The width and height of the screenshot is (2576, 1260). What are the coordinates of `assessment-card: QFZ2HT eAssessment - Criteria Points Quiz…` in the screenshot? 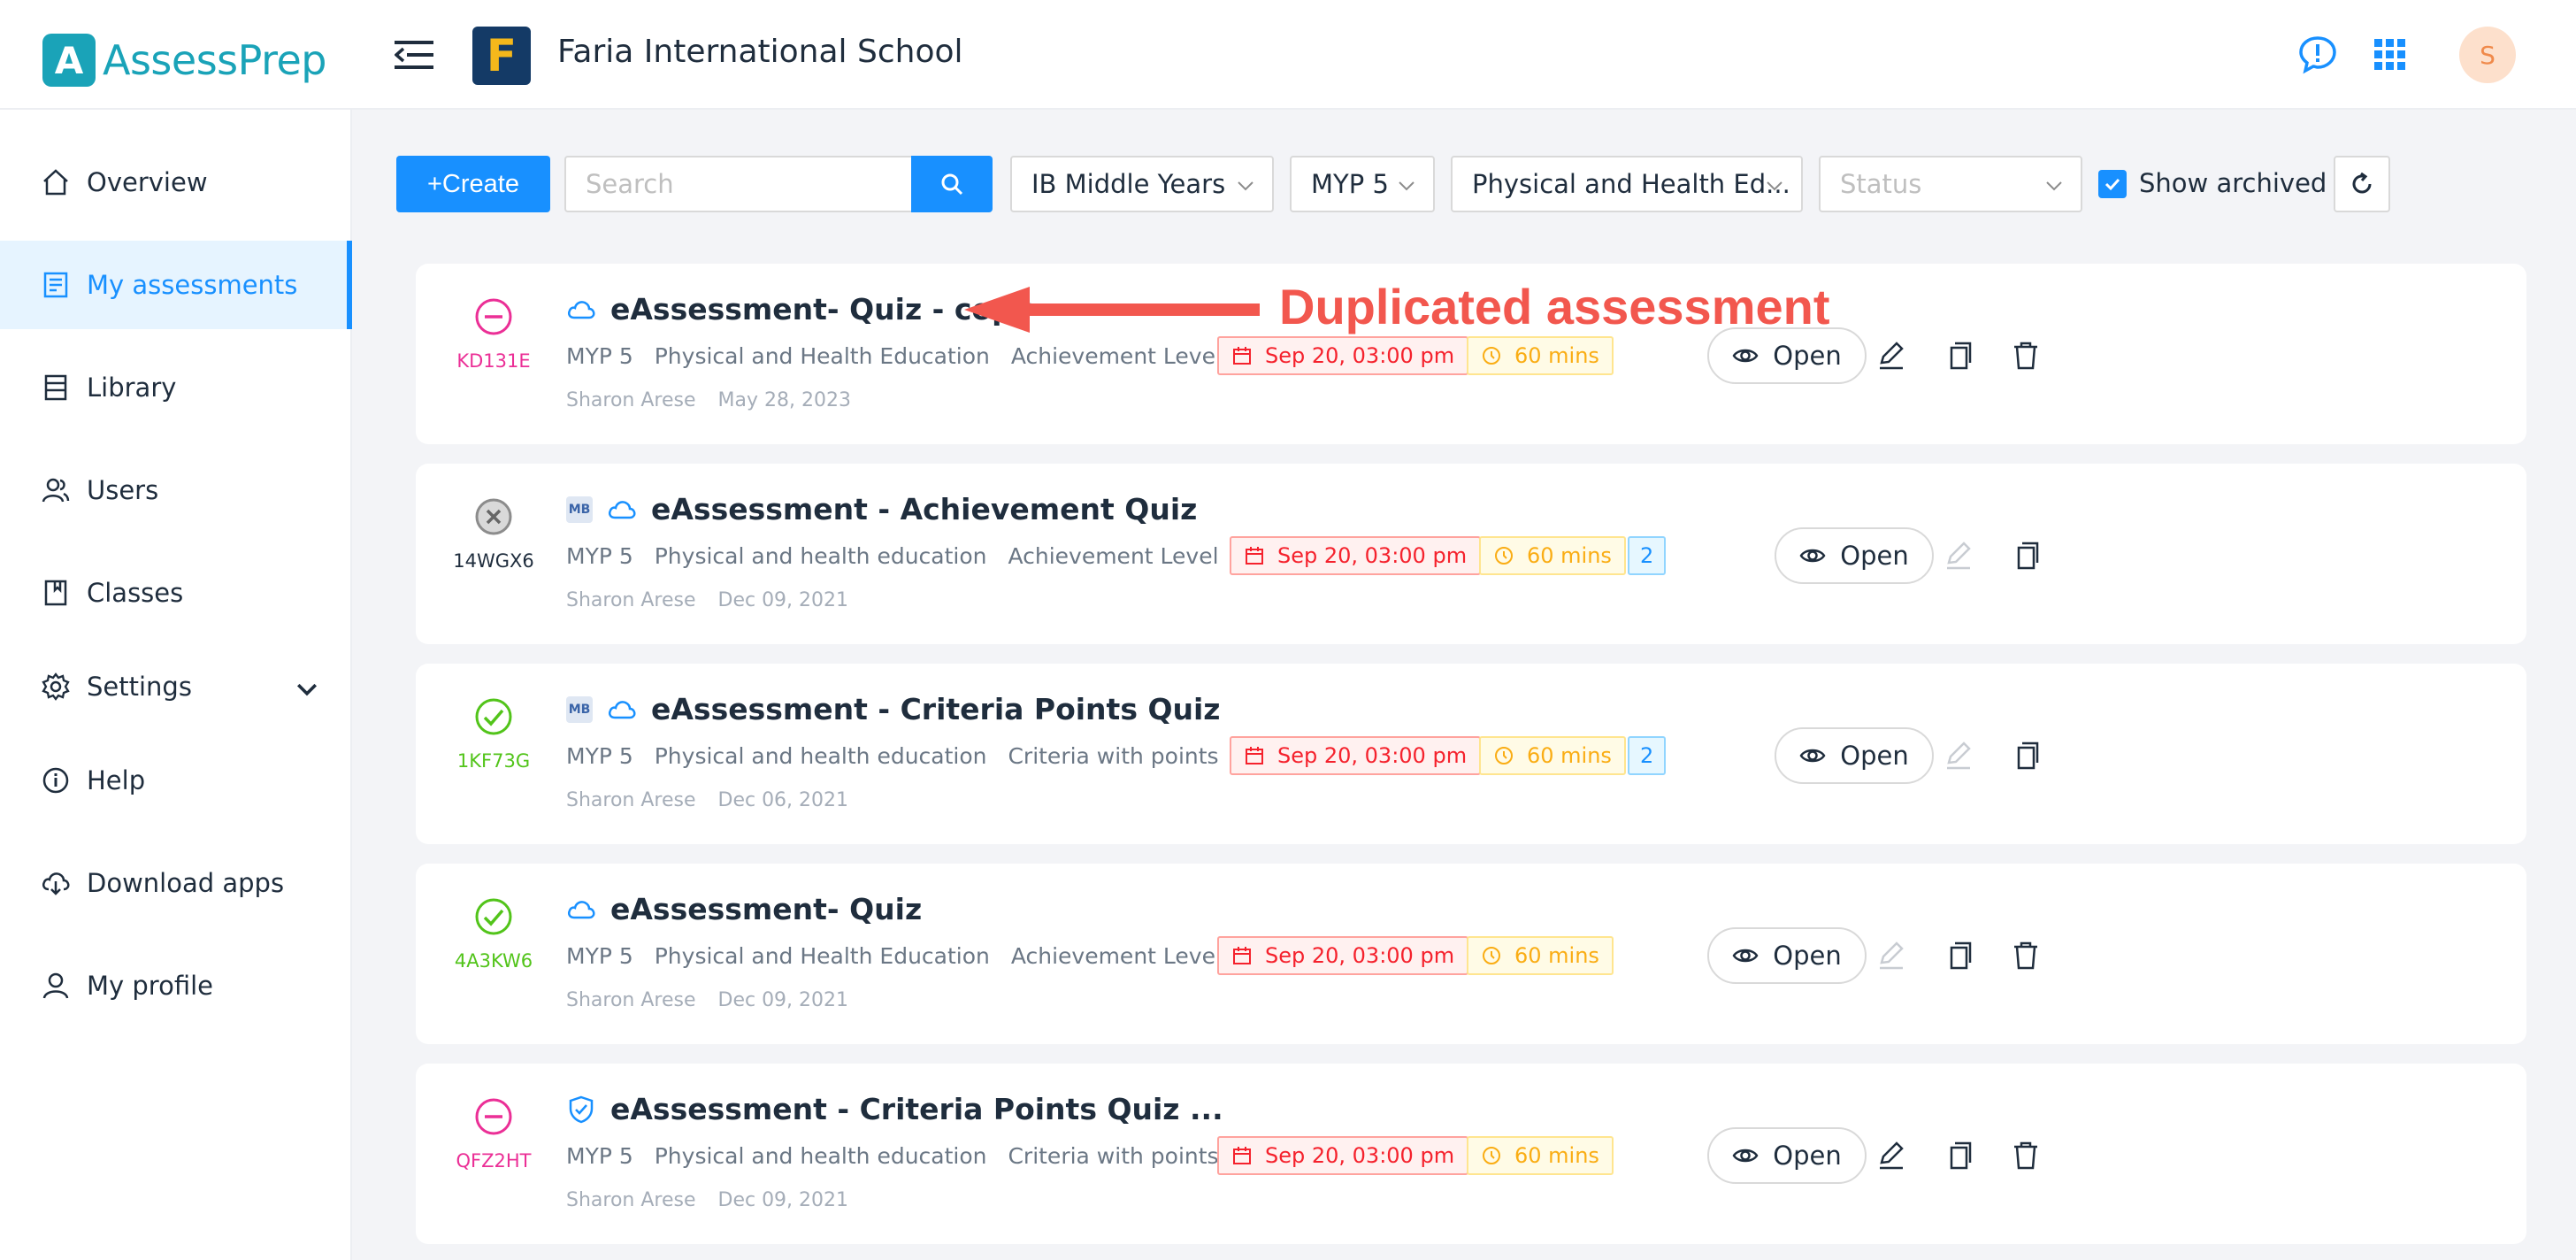 It's located at (1471, 1154).